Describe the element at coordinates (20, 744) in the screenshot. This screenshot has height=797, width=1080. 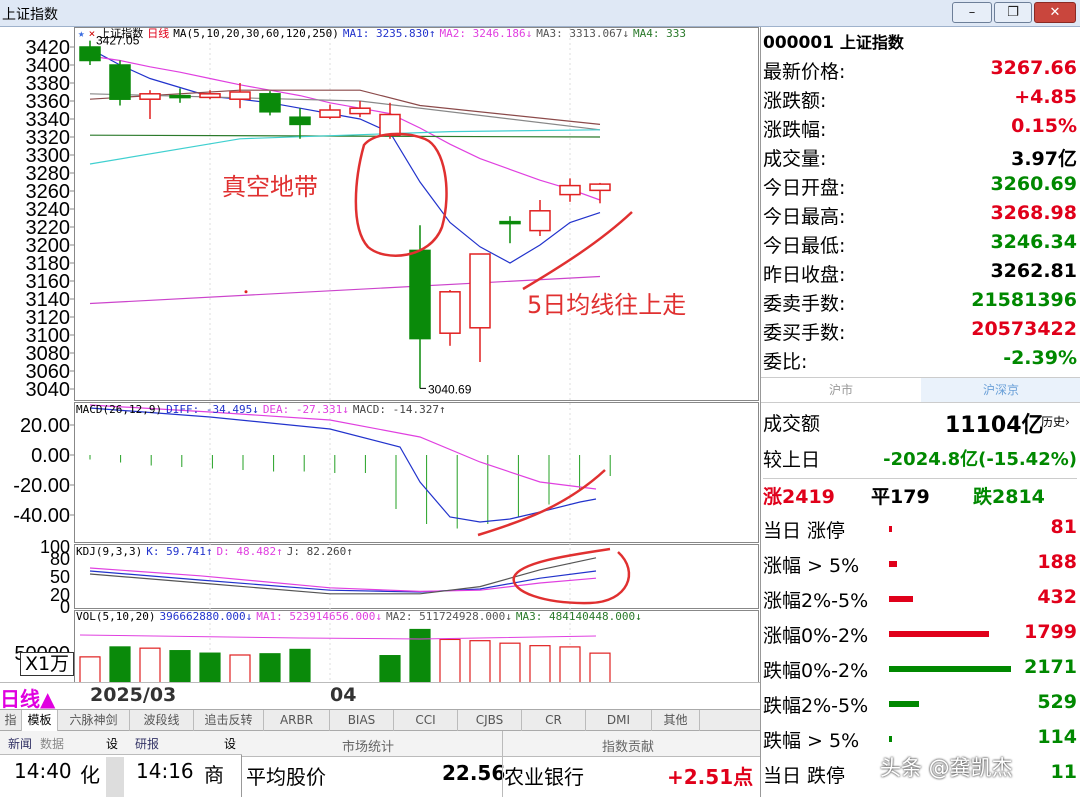
I see `tab-news: 新闻` at that location.